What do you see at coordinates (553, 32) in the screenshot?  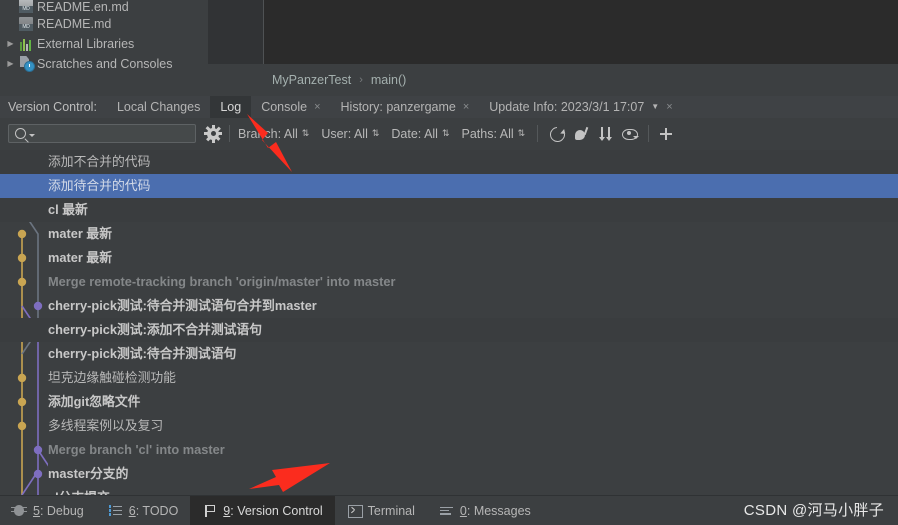 I see `editor-area` at bounding box center [553, 32].